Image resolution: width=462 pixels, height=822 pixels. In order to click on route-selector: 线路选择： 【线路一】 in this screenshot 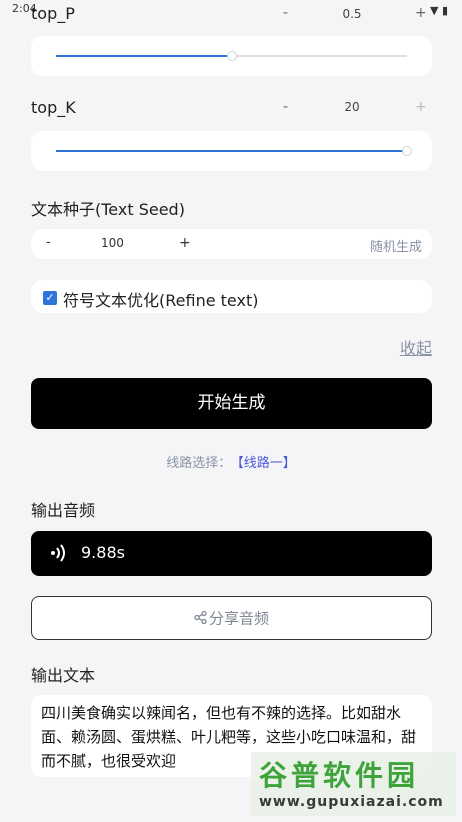, I will do `click(231, 461)`.